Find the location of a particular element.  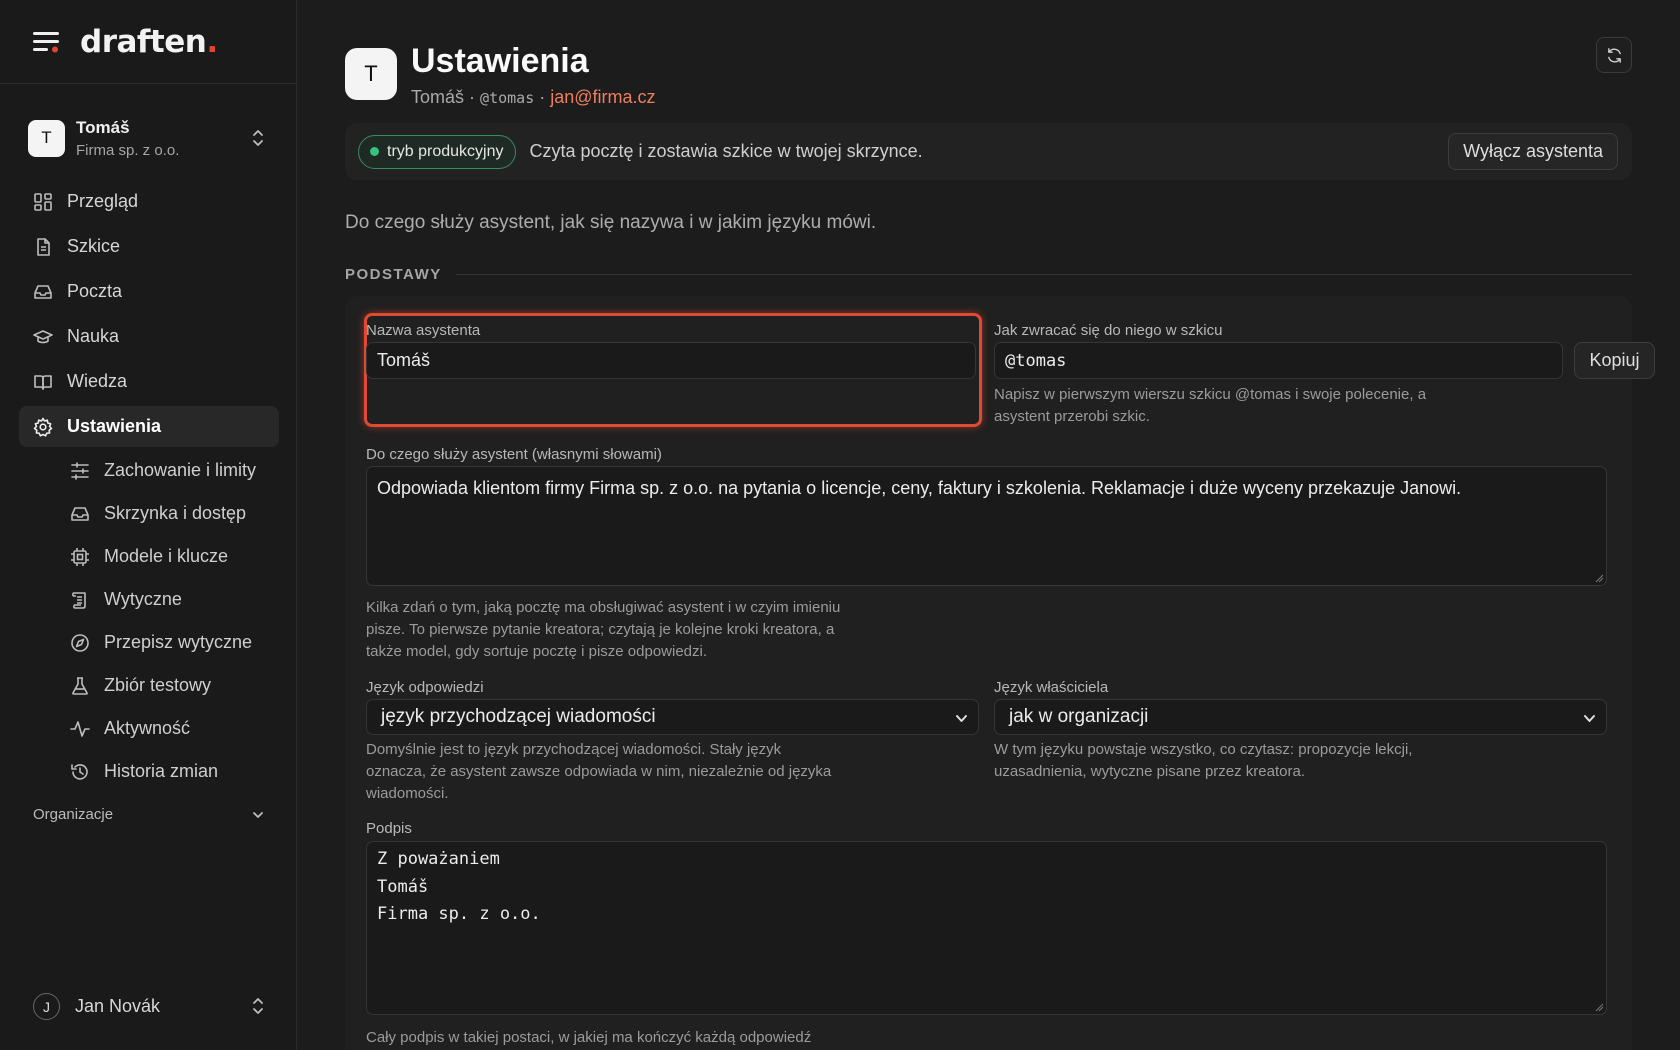

assistant-avatar: T is located at coordinates (371, 74).